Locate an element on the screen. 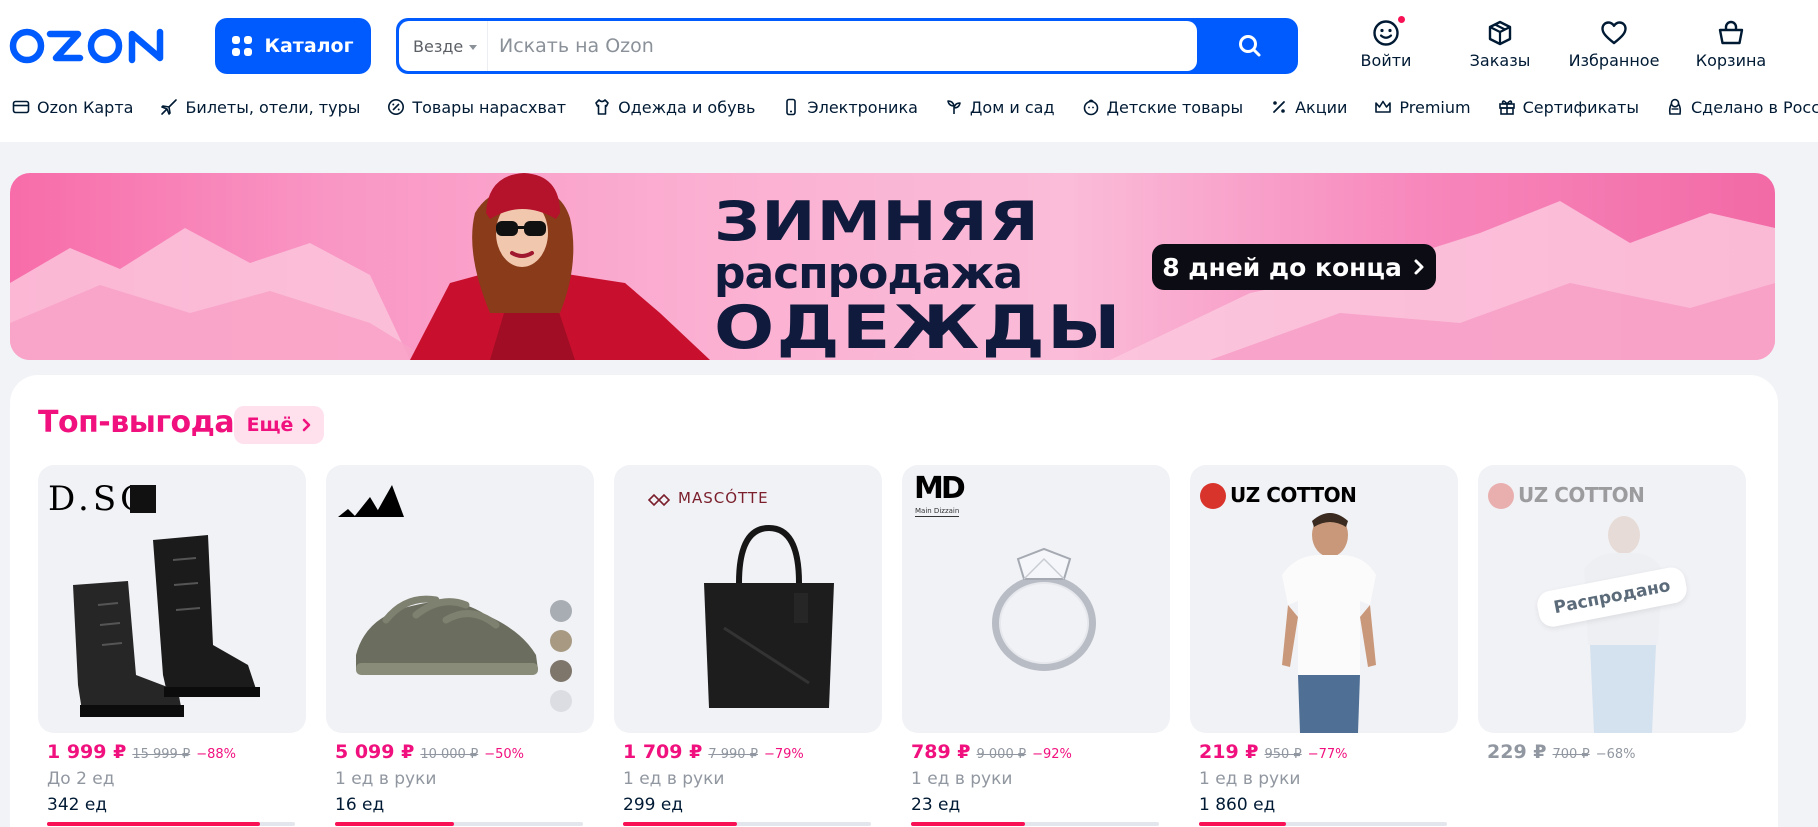  discount: −79% is located at coordinates (783, 754).